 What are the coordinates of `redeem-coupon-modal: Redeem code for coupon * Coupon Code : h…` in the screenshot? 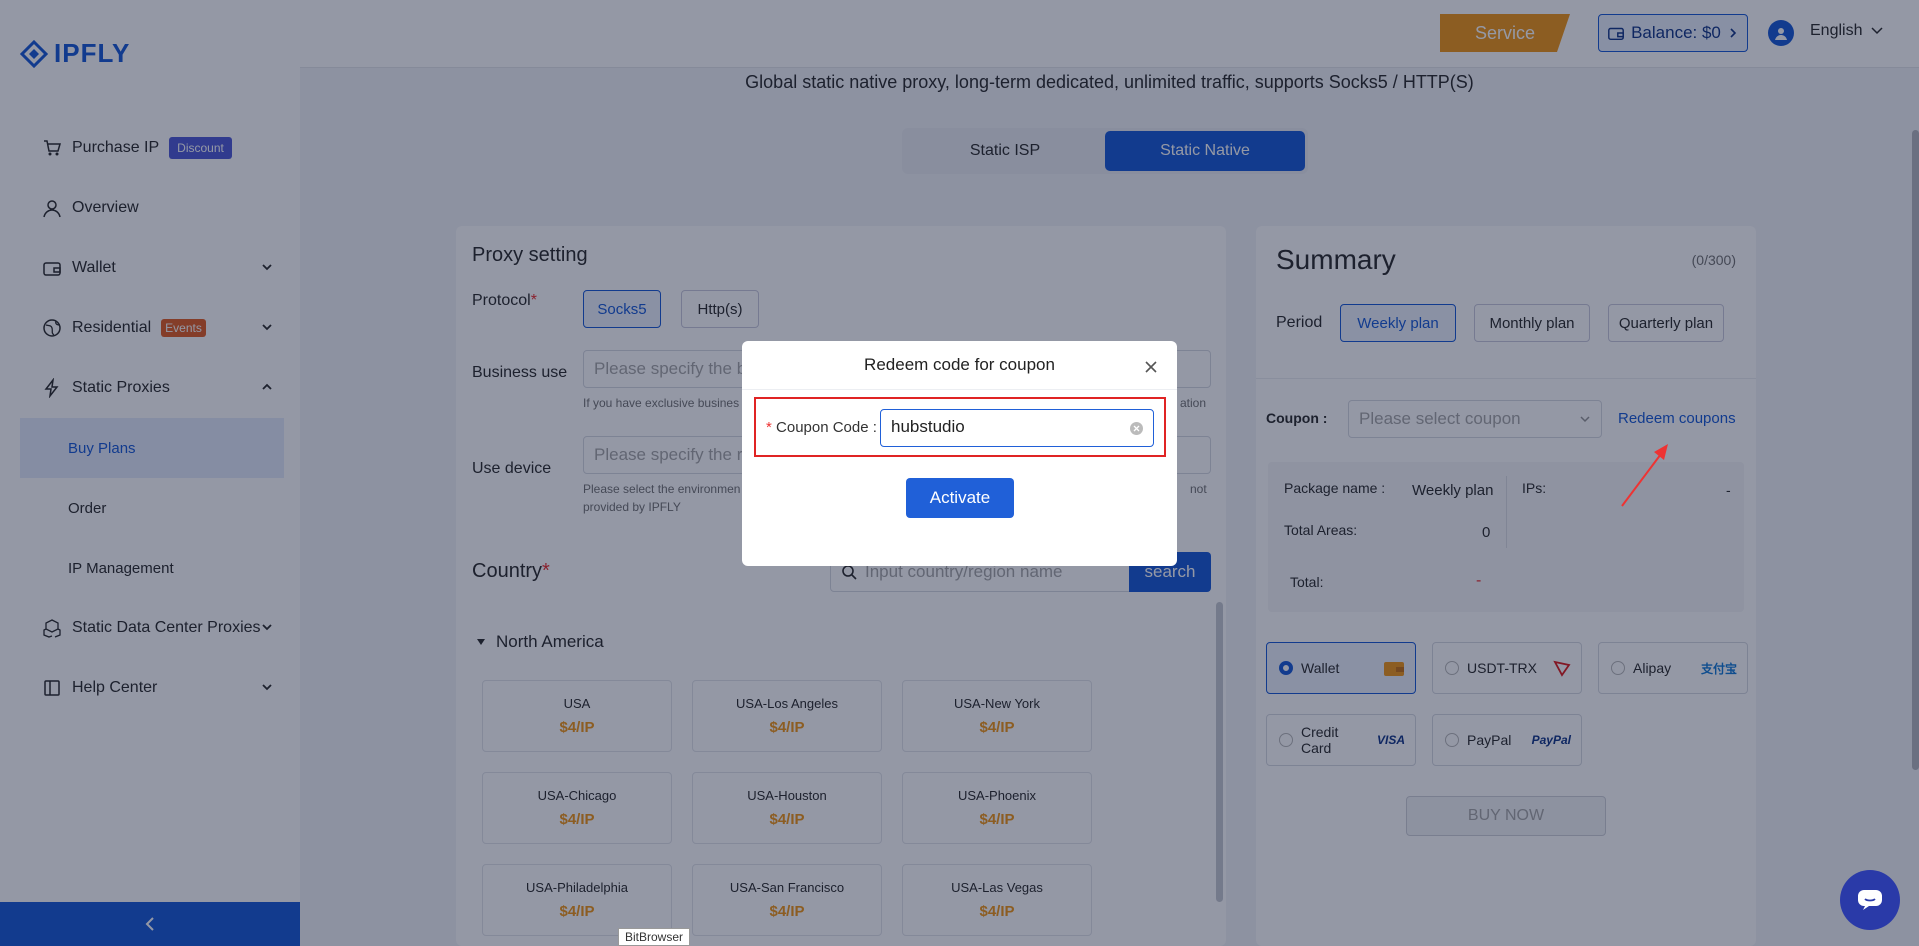 It's located at (959, 453).